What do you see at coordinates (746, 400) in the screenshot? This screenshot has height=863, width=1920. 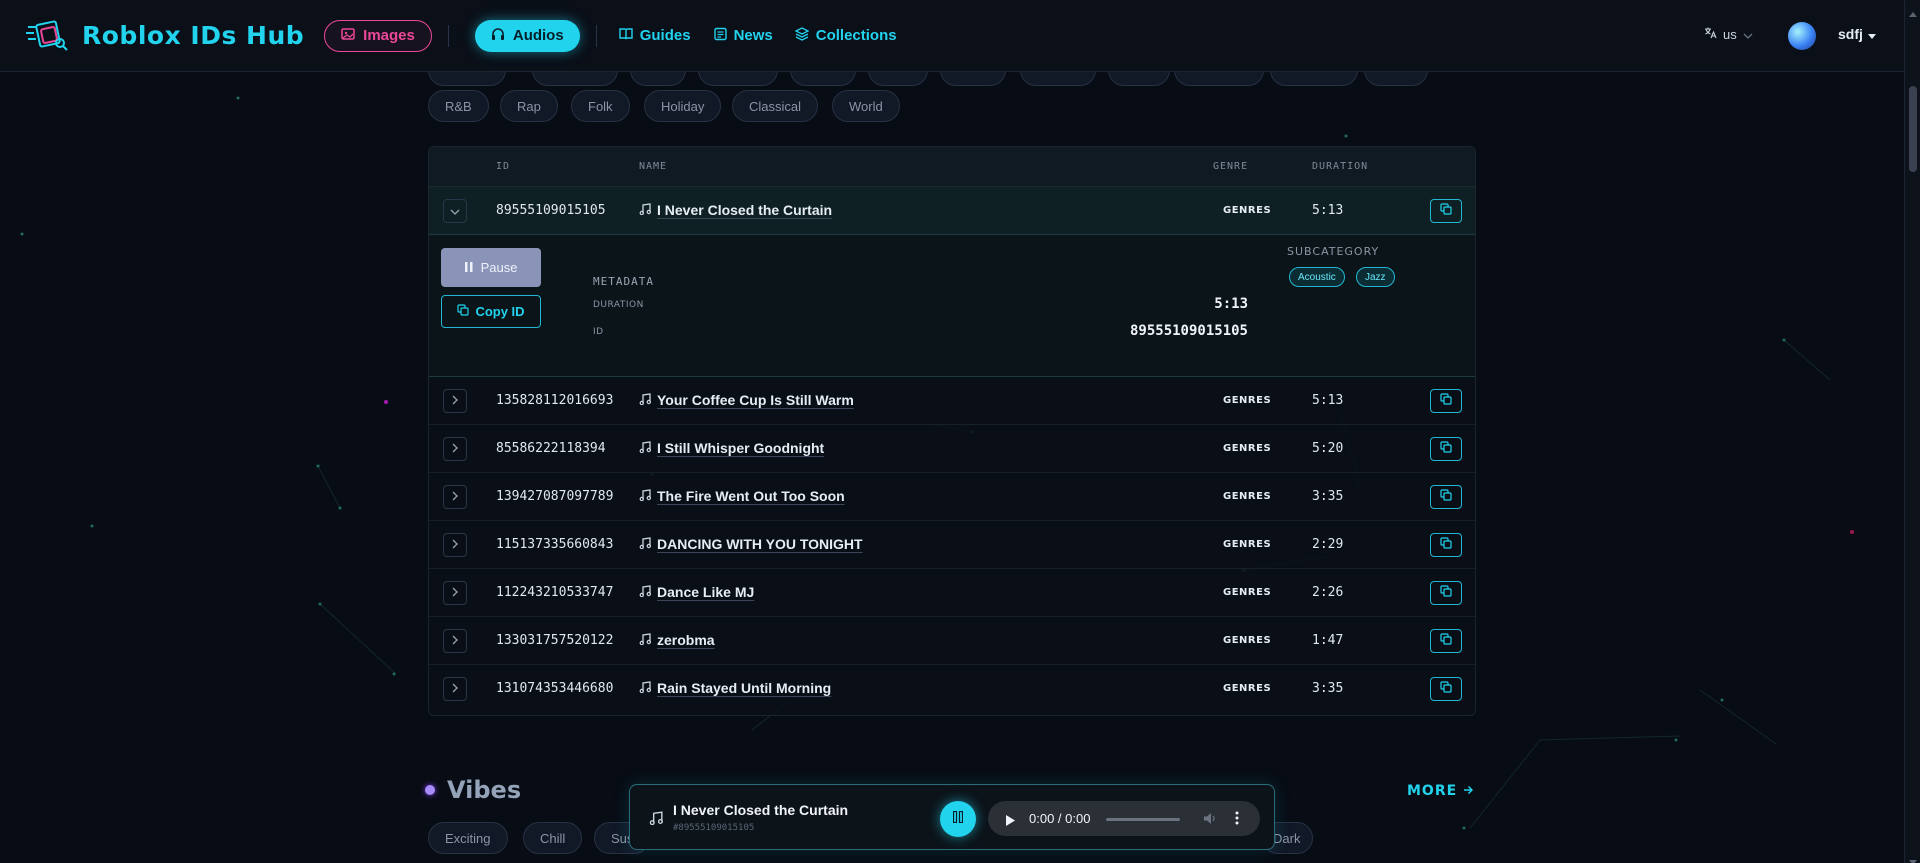 I see `audio-name-link: Your Coffee Cup Is Still Warm` at bounding box center [746, 400].